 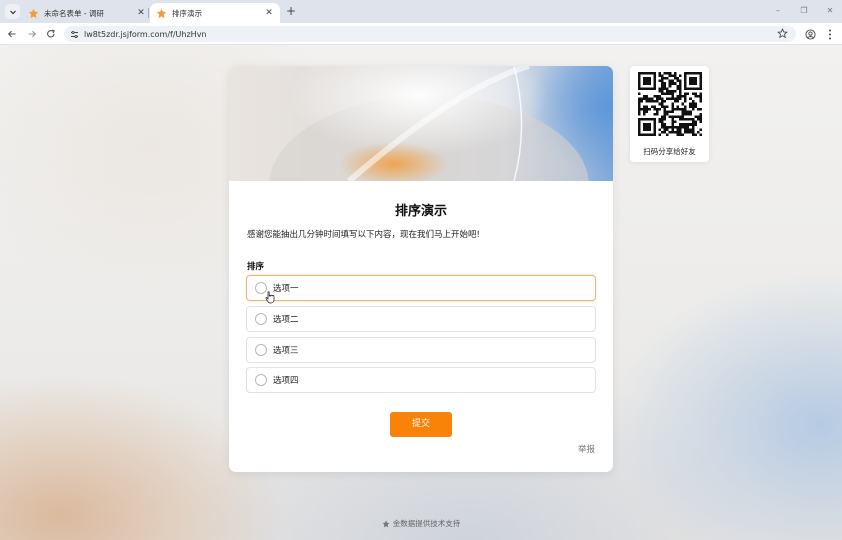 I want to click on header-banner-image, so click(x=421, y=123).